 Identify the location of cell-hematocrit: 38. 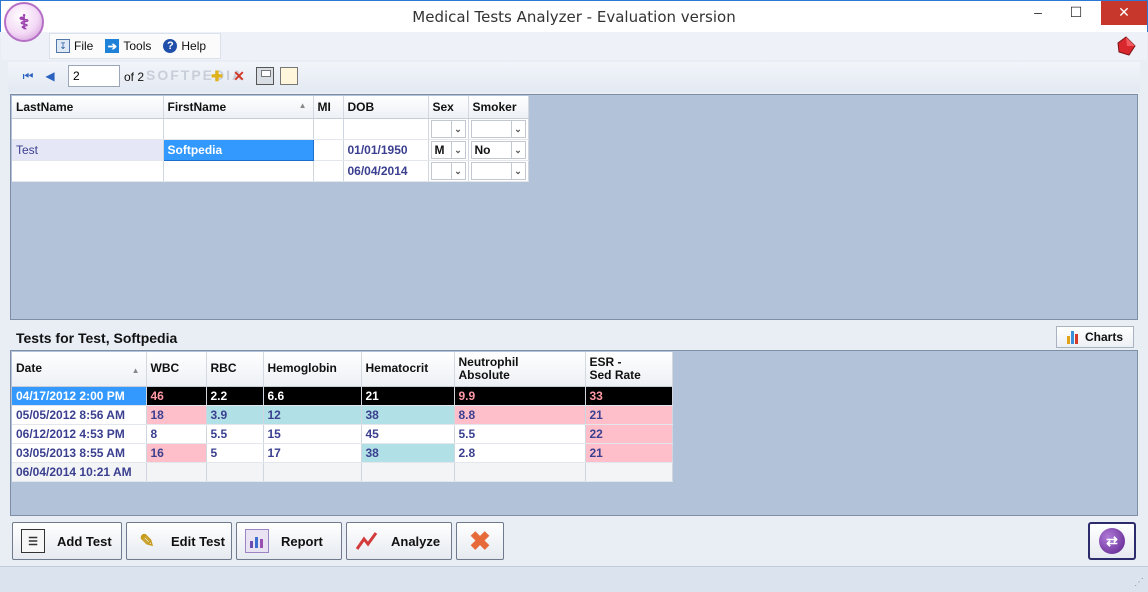
(408, 415).